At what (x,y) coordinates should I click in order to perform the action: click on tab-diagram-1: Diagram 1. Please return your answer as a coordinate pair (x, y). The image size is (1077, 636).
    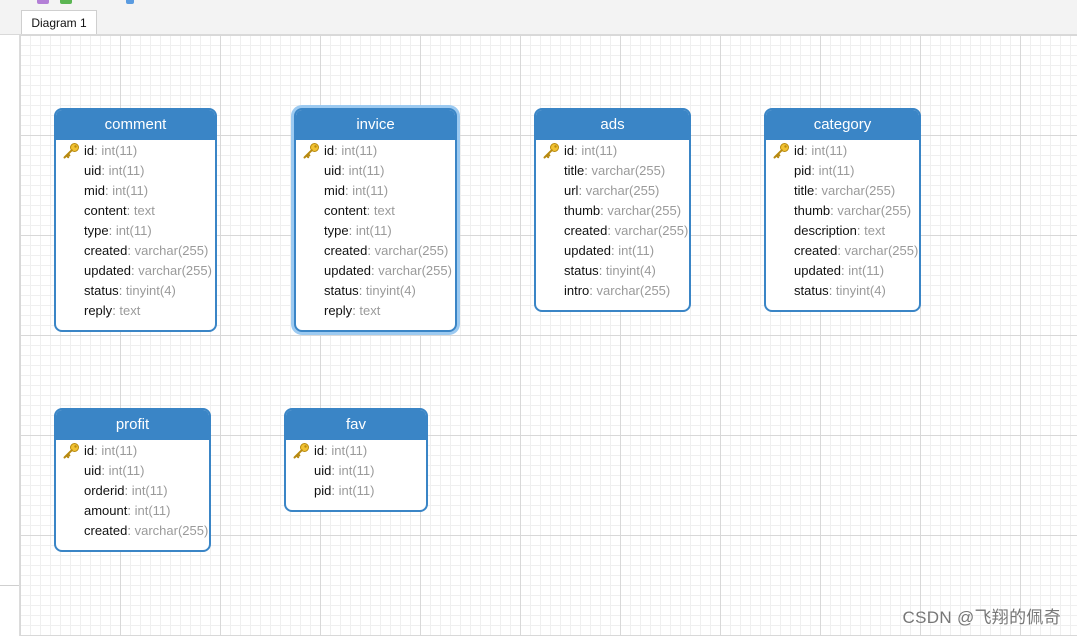
    Looking at the image, I should click on (59, 22).